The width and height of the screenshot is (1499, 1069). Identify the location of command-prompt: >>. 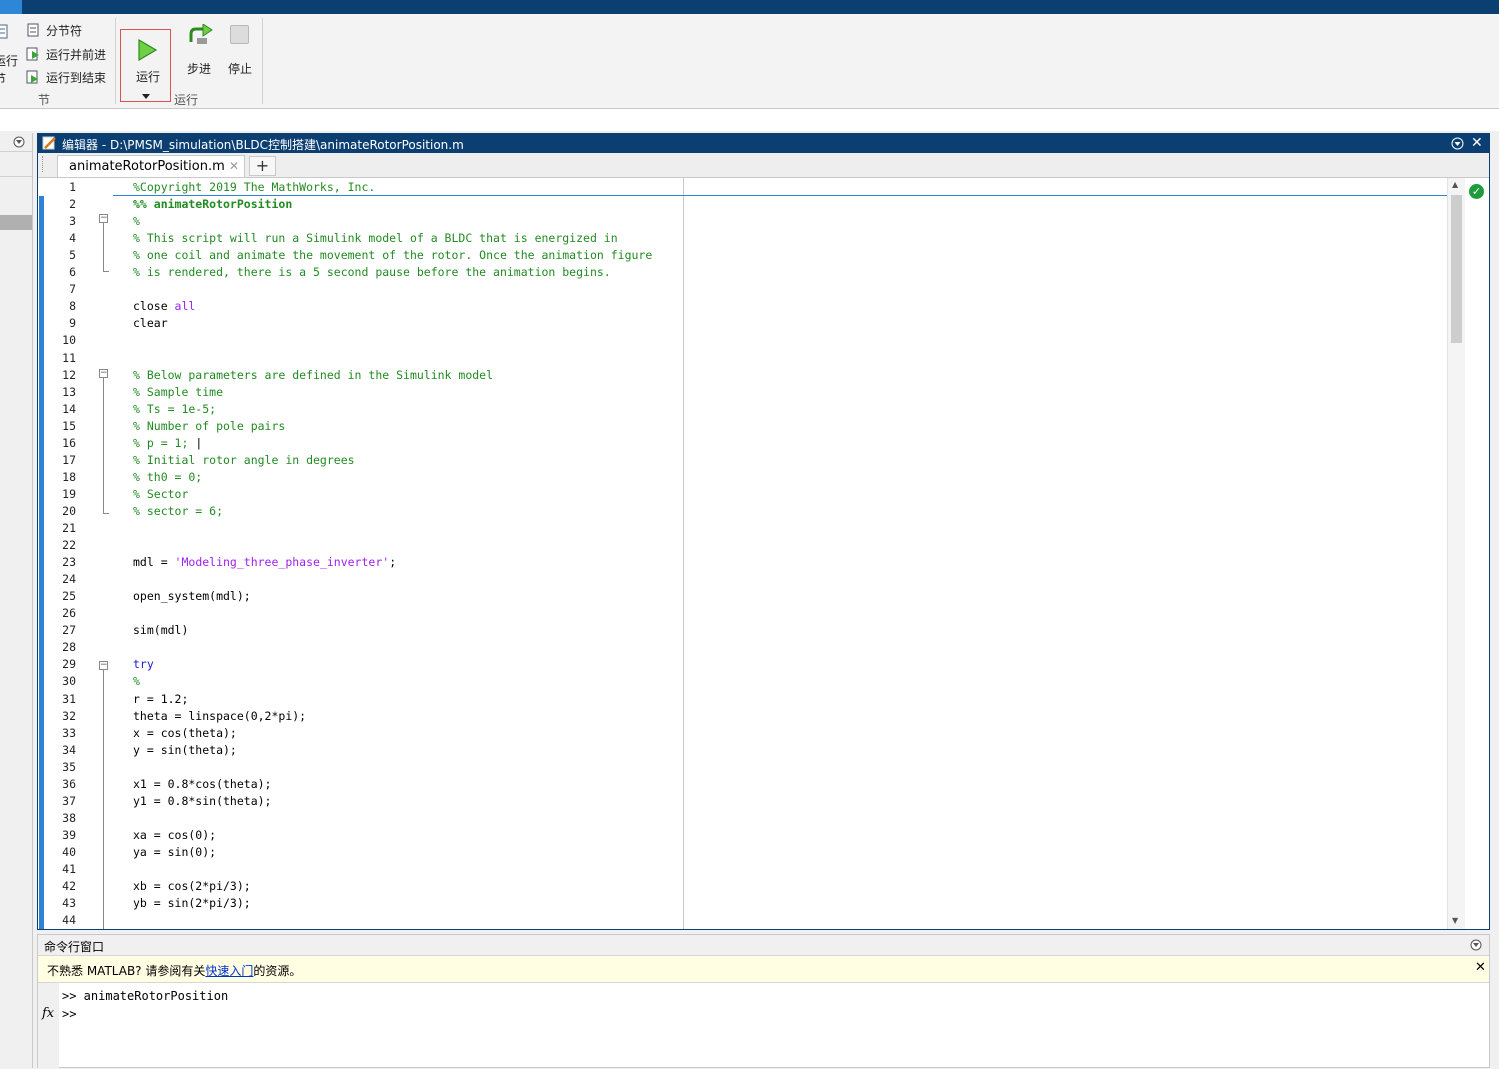
(69, 1014).